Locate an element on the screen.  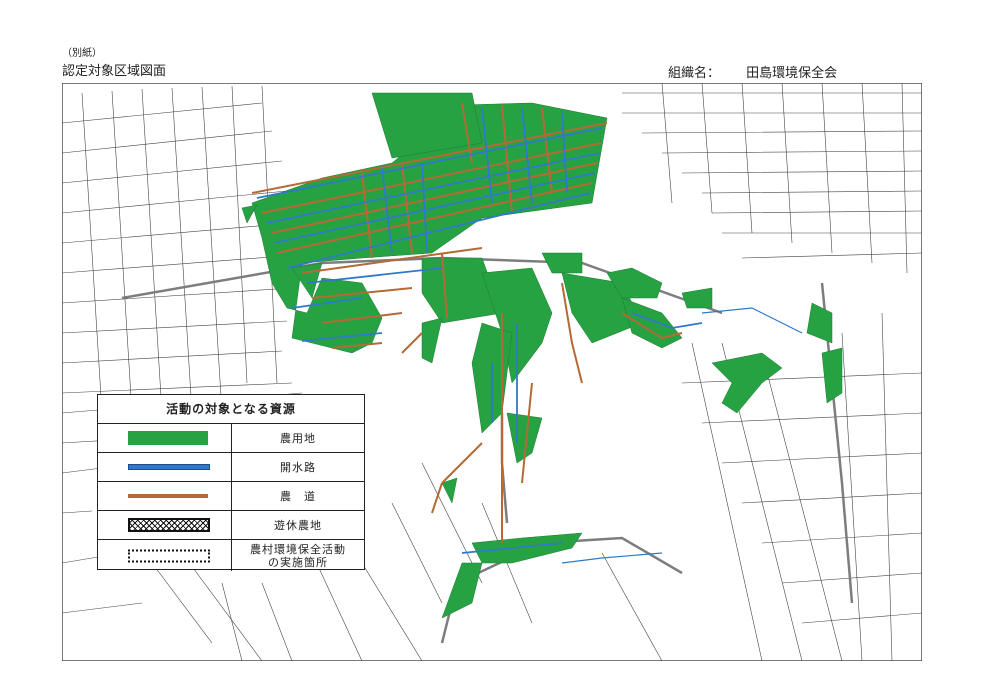
legend-row-implementation: 農村環境保全活動 の実施箇所 is located at coordinates (231, 555).